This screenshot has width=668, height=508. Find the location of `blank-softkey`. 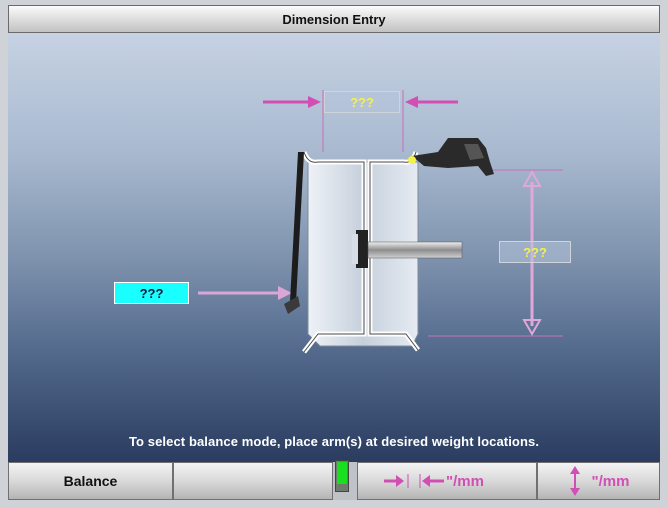

blank-softkey is located at coordinates (253, 481).